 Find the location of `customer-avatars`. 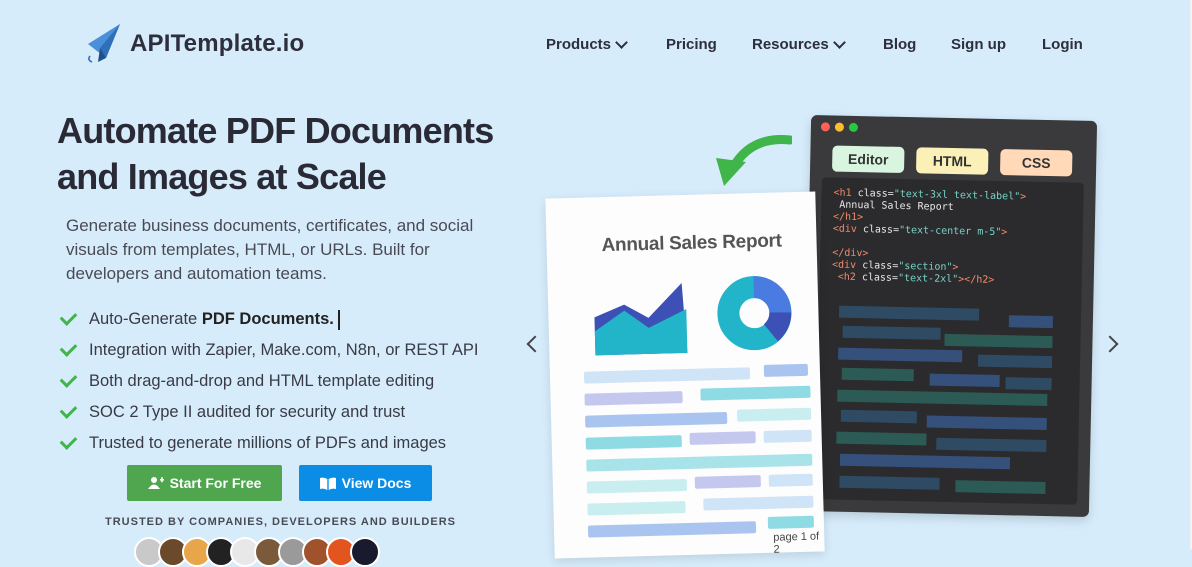

customer-avatars is located at coordinates (257, 552).